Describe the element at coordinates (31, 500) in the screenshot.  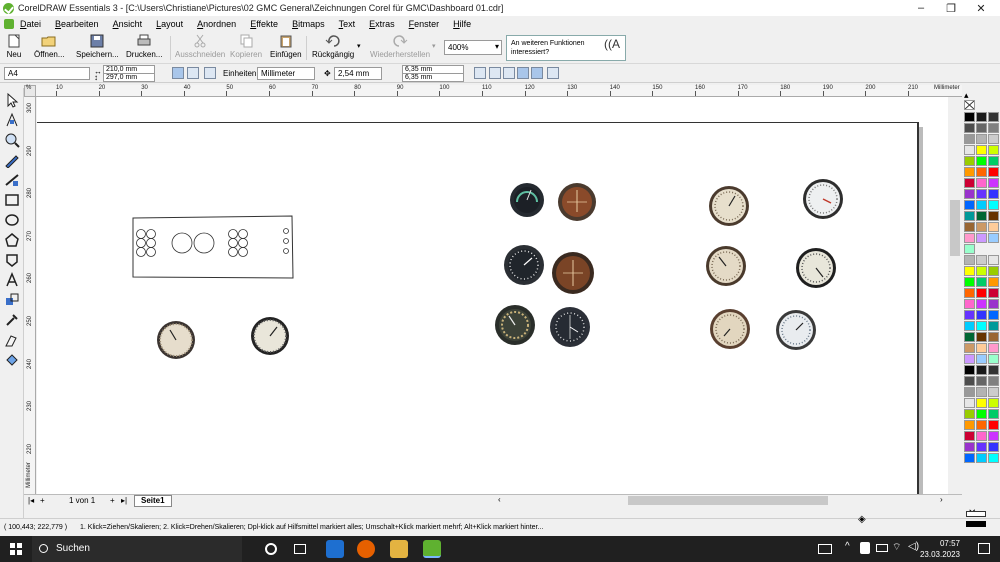
I see `first-page-icon: |◂` at that location.